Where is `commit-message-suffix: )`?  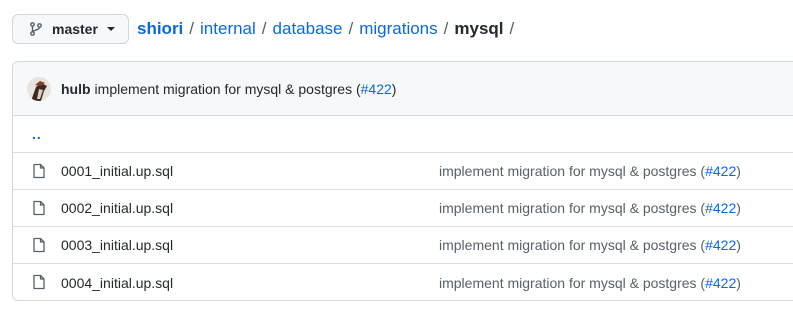 commit-message-suffix: ) is located at coordinates (394, 88).